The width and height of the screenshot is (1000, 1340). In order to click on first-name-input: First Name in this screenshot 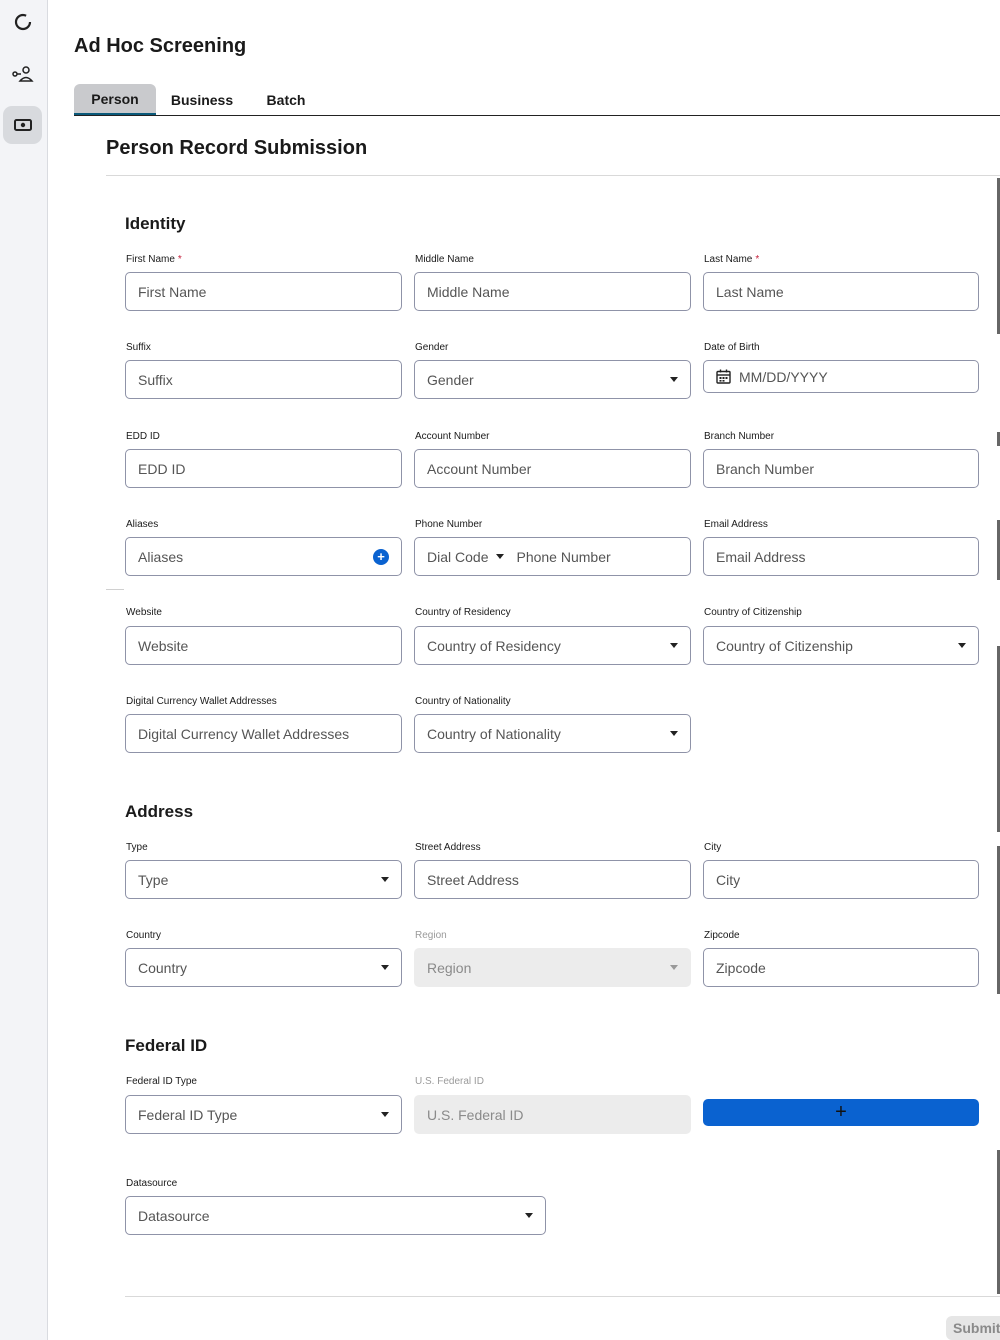, I will do `click(263, 291)`.